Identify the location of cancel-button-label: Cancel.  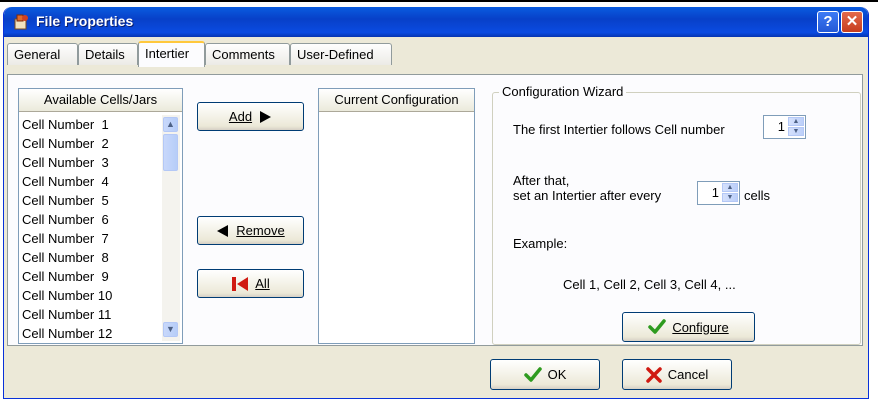
(688, 374).